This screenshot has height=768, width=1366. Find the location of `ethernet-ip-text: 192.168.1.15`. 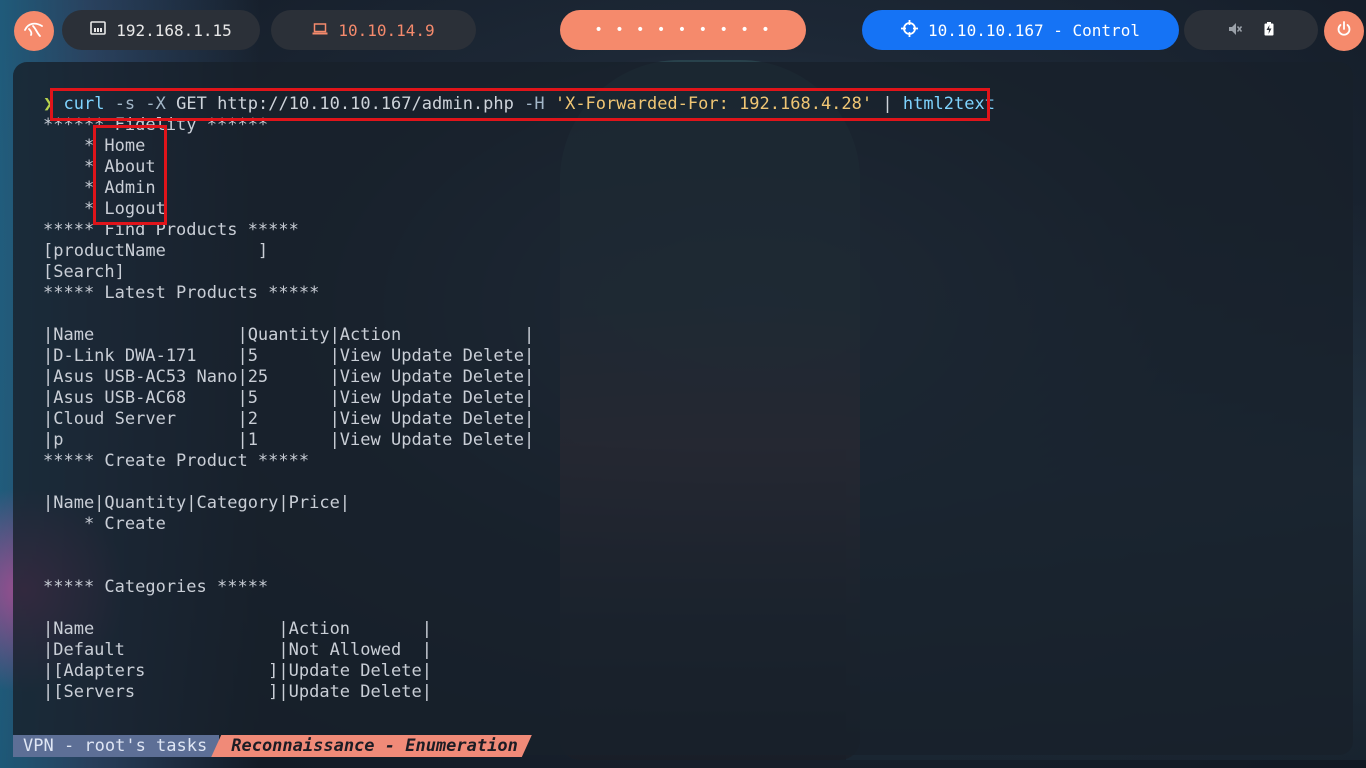

ethernet-ip-text: 192.168.1.15 is located at coordinates (174, 30).